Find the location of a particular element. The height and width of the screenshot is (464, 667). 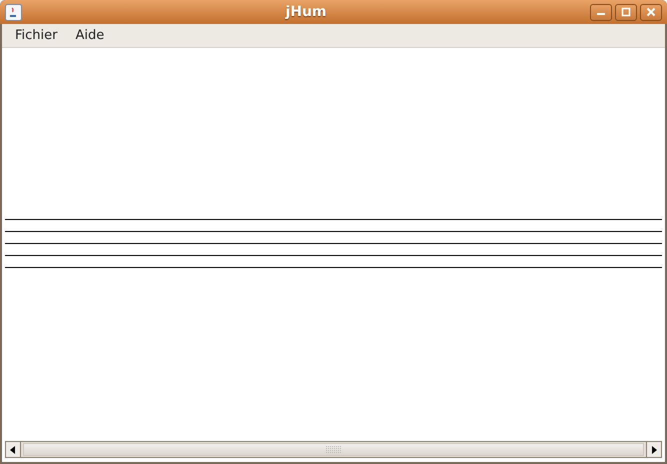

close-icon is located at coordinates (651, 12).